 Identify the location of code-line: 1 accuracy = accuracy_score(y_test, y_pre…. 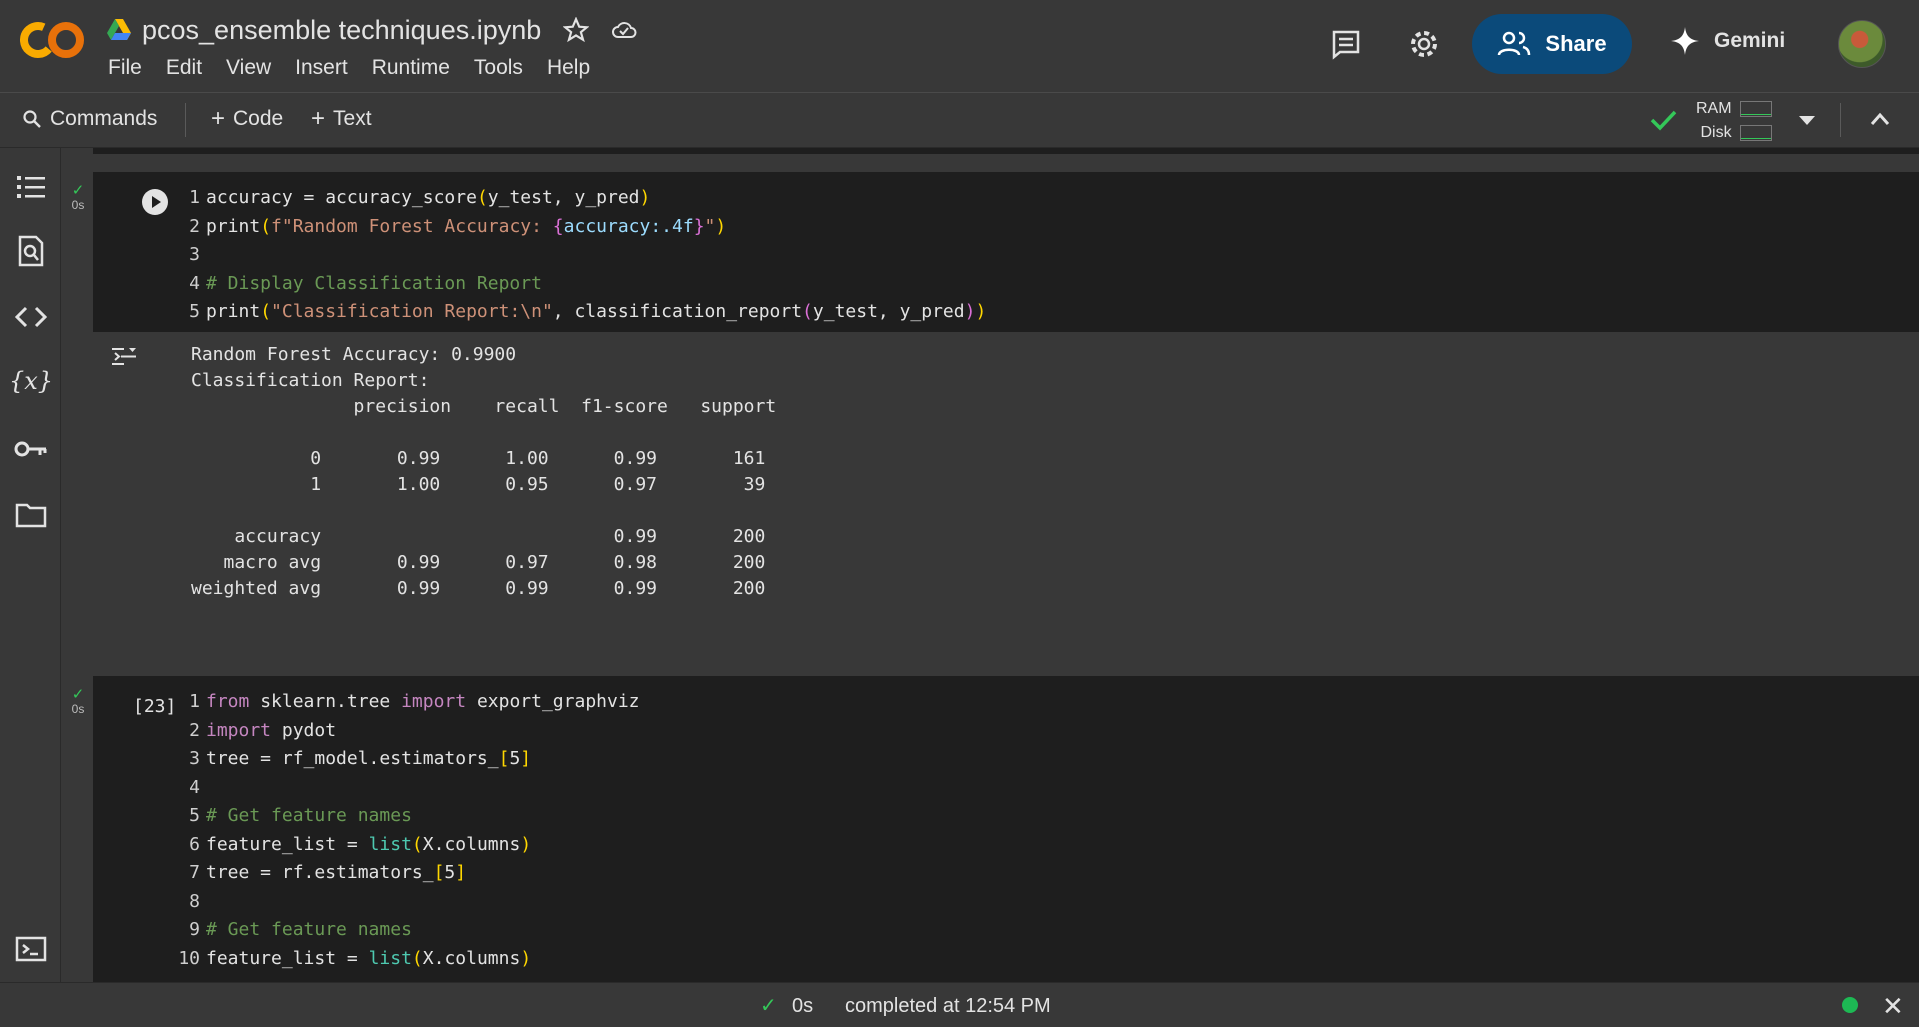
(577, 198).